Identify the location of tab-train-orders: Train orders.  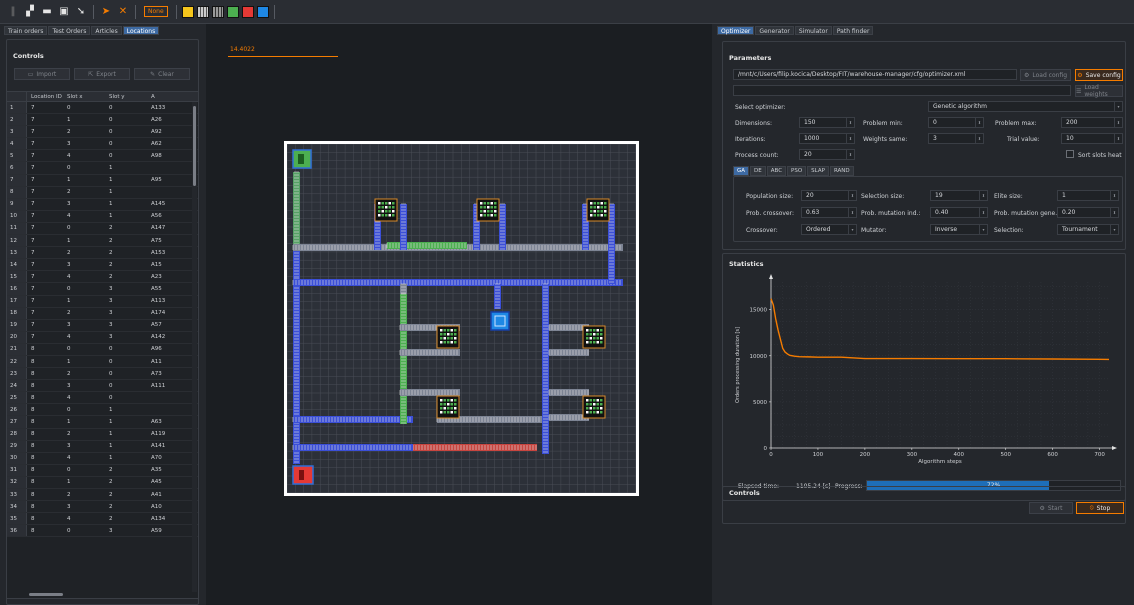
(26, 30).